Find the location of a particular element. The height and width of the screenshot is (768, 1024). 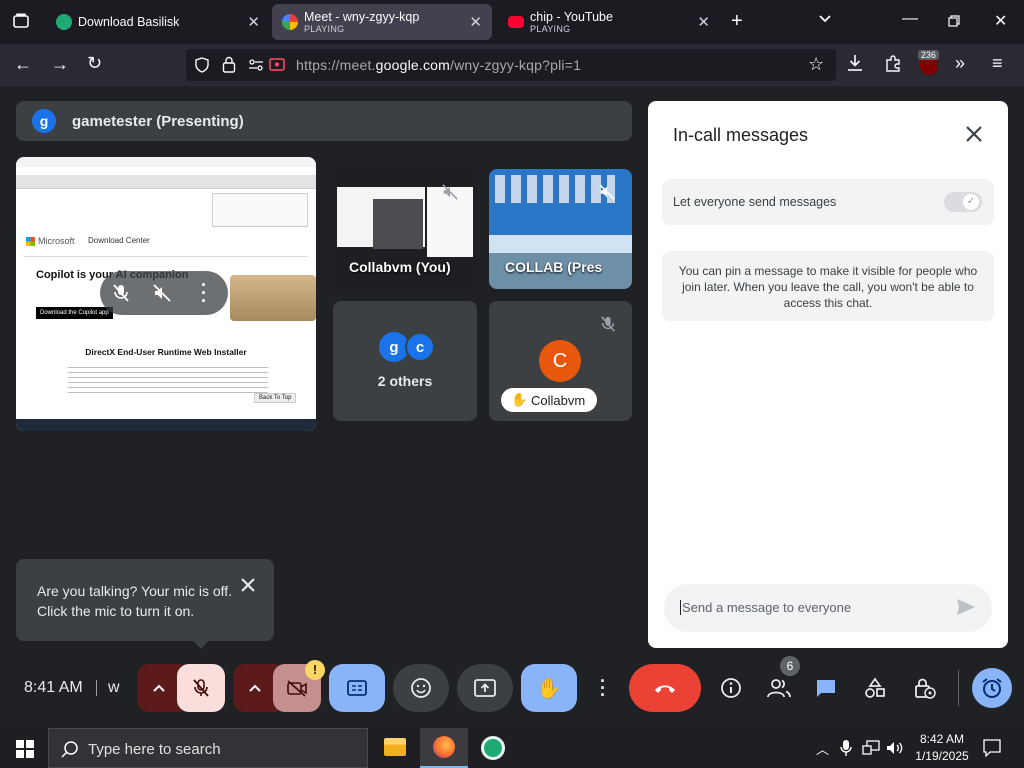

tile-hover-controls: · · · is located at coordinates (164, 293).